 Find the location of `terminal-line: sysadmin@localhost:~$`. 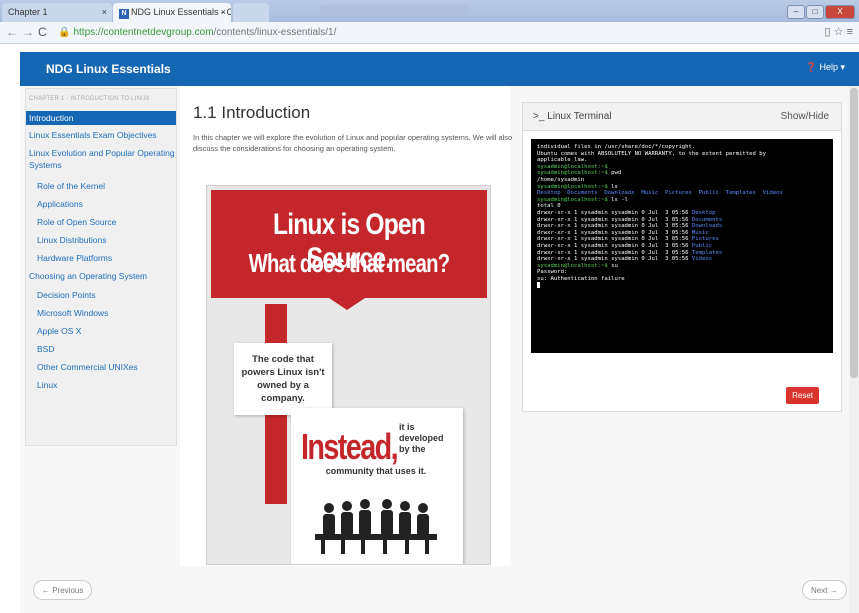

terminal-line: sysadmin@localhost:~$ is located at coordinates (682, 167).